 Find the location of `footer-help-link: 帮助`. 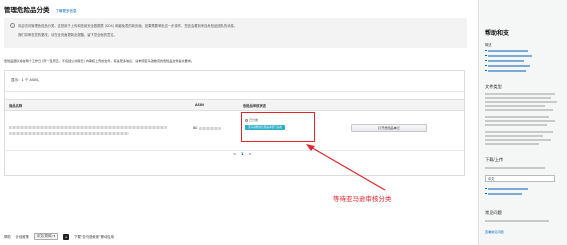

footer-help-link: 帮助 is located at coordinates (7, 236).